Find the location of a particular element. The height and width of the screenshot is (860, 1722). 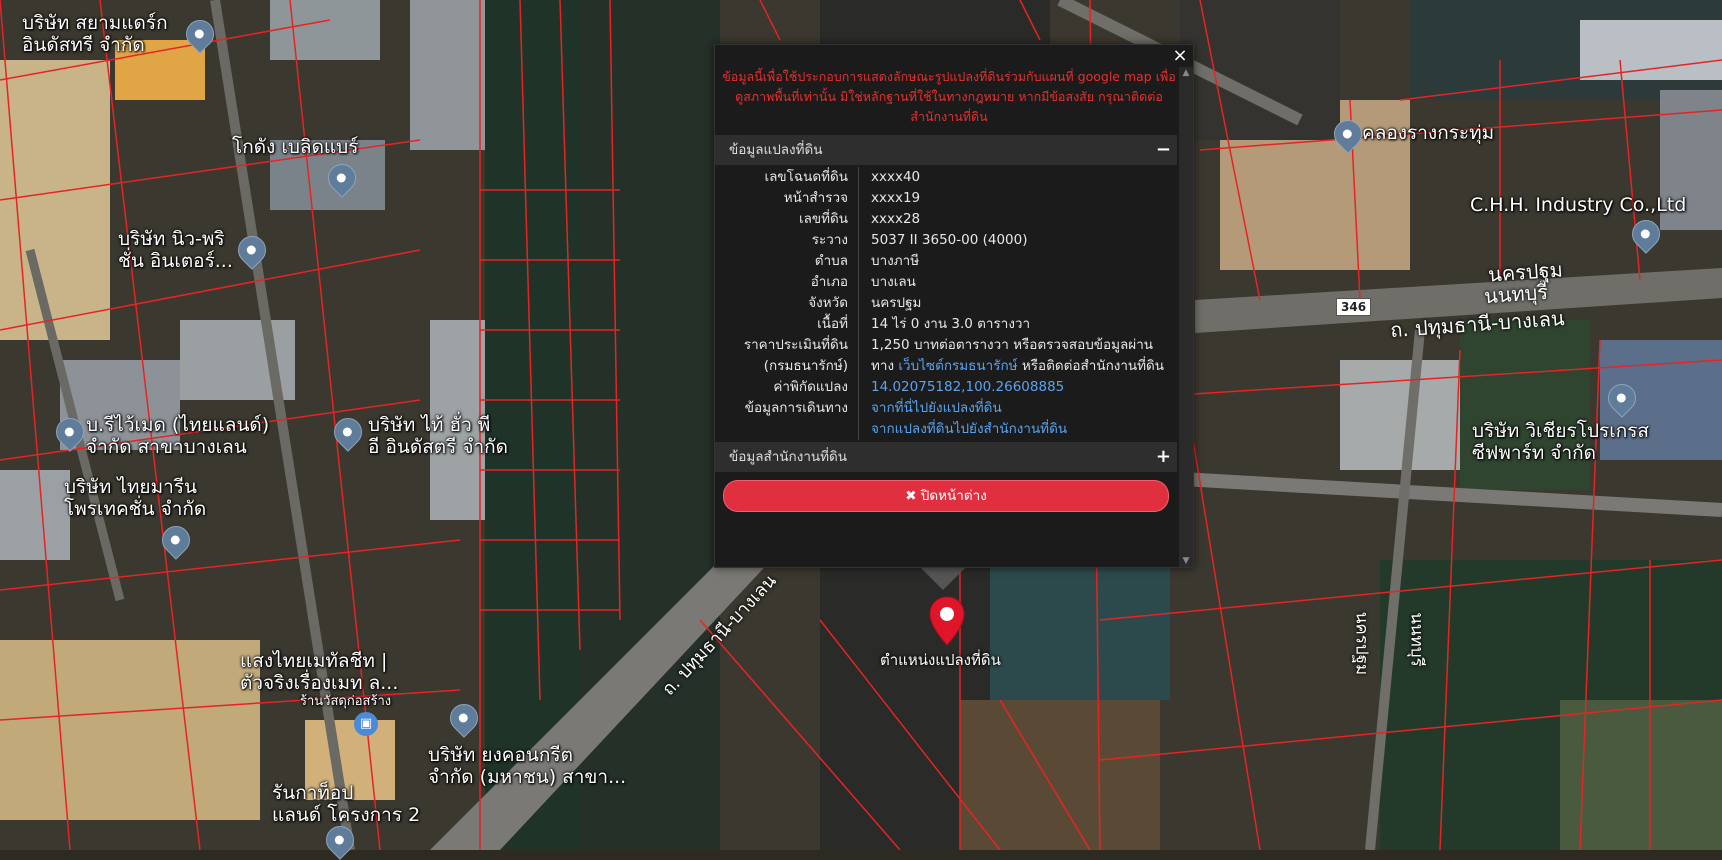

row-label: อำเภอ is located at coordinates (787, 282).